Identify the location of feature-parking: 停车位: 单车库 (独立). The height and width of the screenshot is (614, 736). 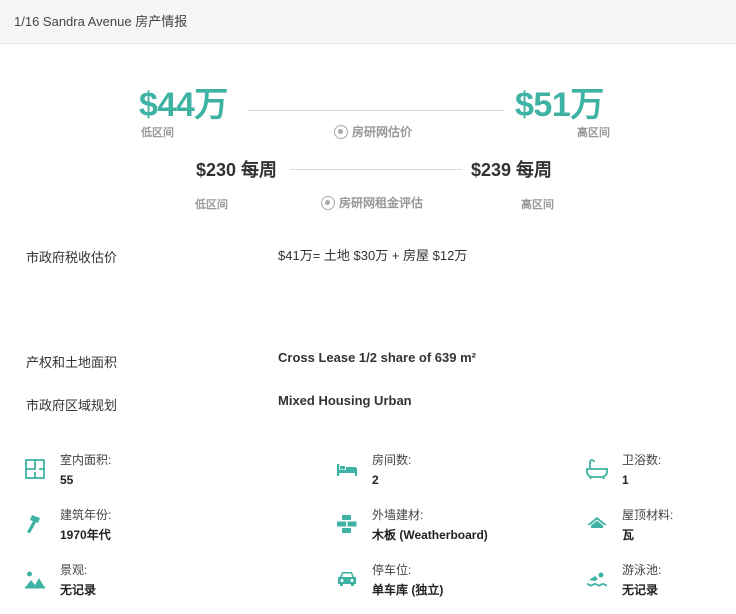
(389, 580).